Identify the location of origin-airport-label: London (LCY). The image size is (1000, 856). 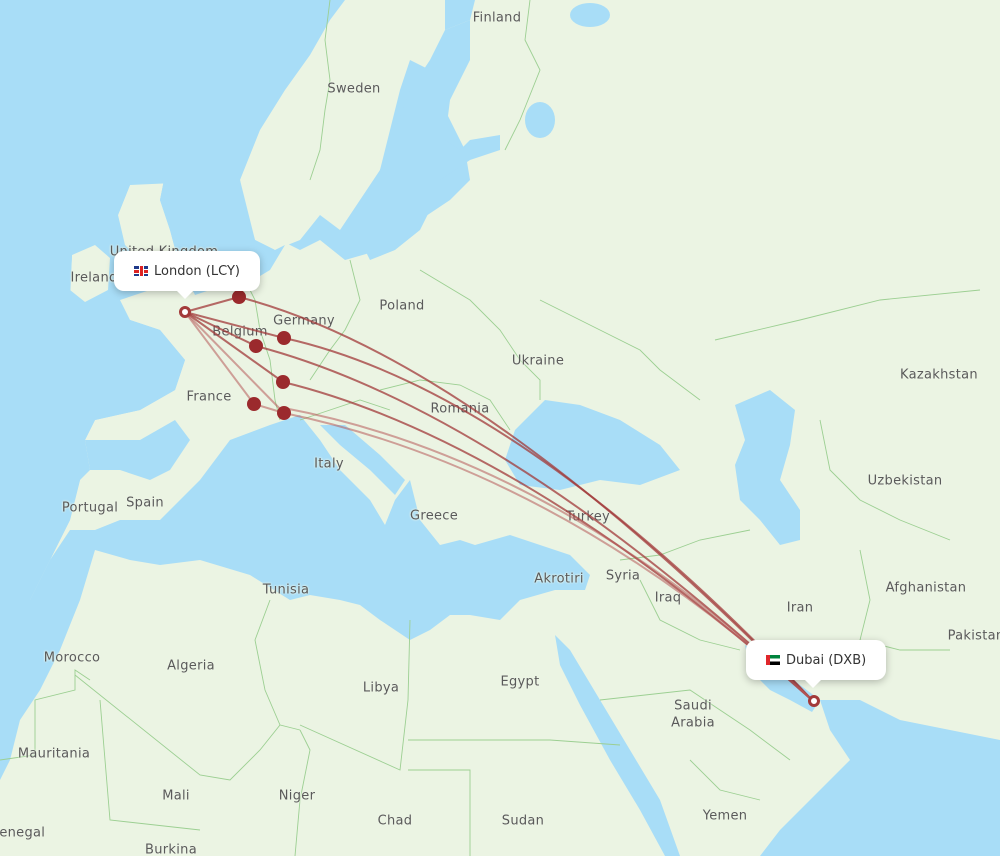
(187, 275).